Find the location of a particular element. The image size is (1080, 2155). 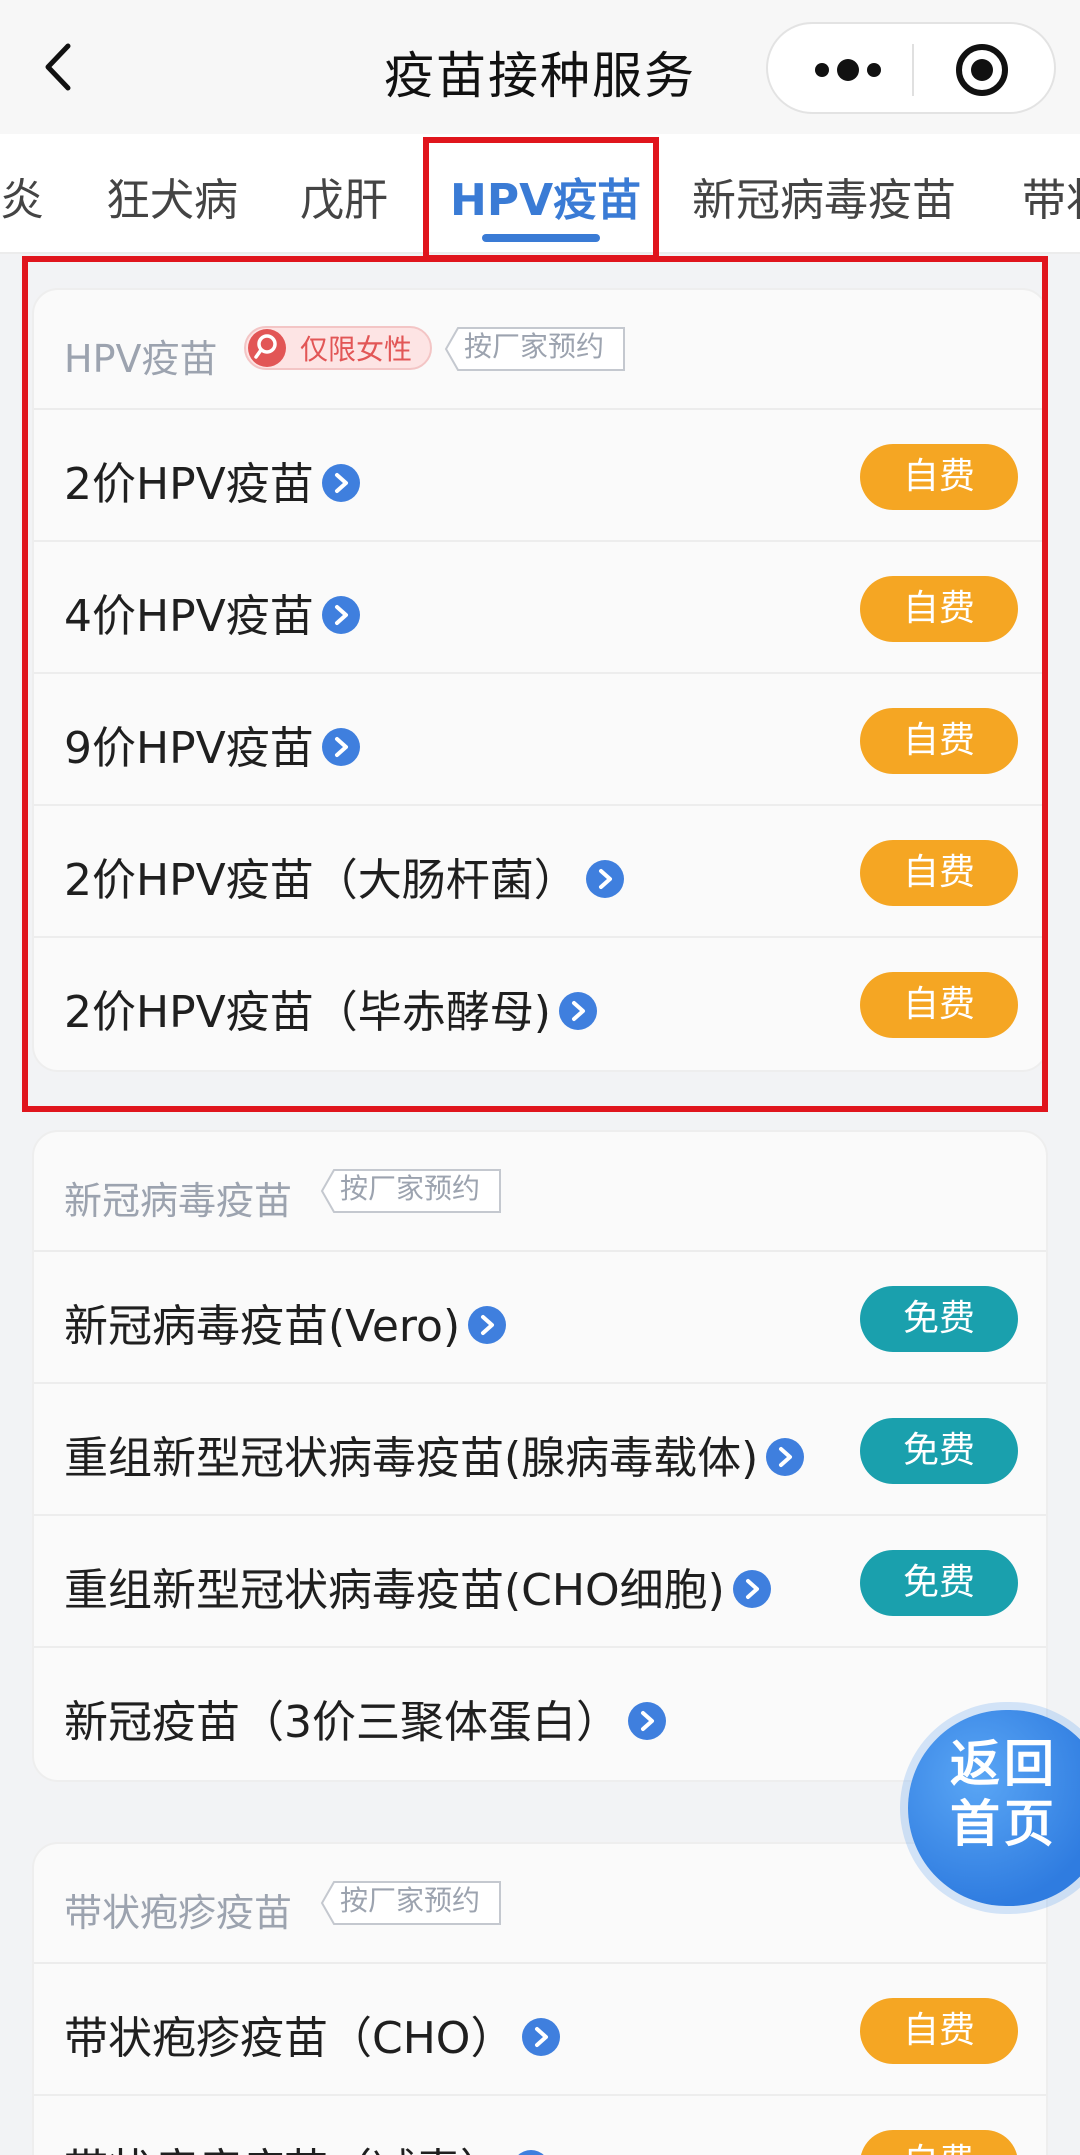

vaccine-name: 带状疱疹疫苗（CHO） is located at coordinates (289, 2038).